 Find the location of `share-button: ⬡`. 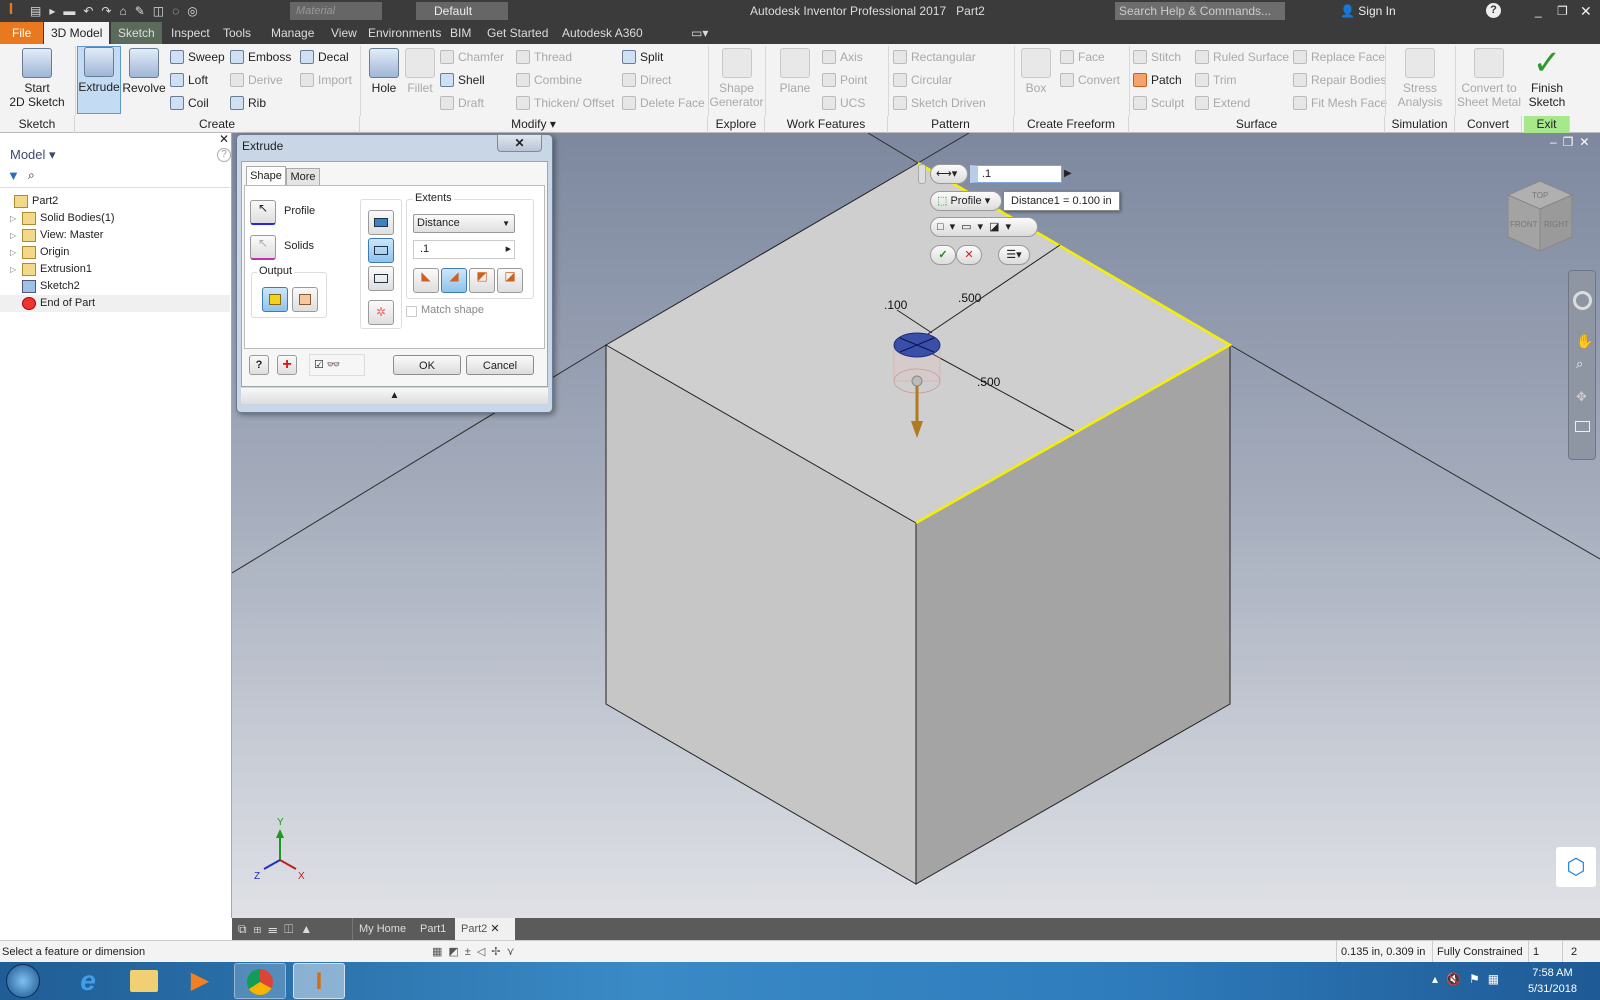

share-button: ⬡ is located at coordinates (1576, 867).